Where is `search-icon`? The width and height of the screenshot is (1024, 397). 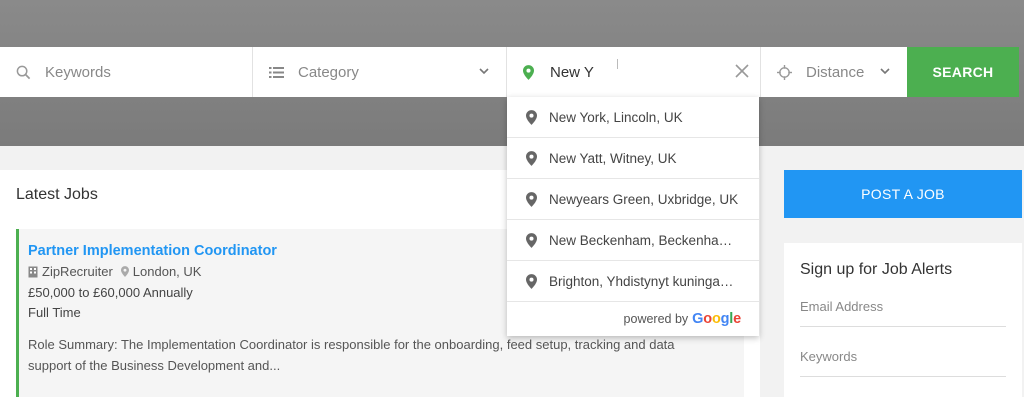
search-icon is located at coordinates (23, 72).